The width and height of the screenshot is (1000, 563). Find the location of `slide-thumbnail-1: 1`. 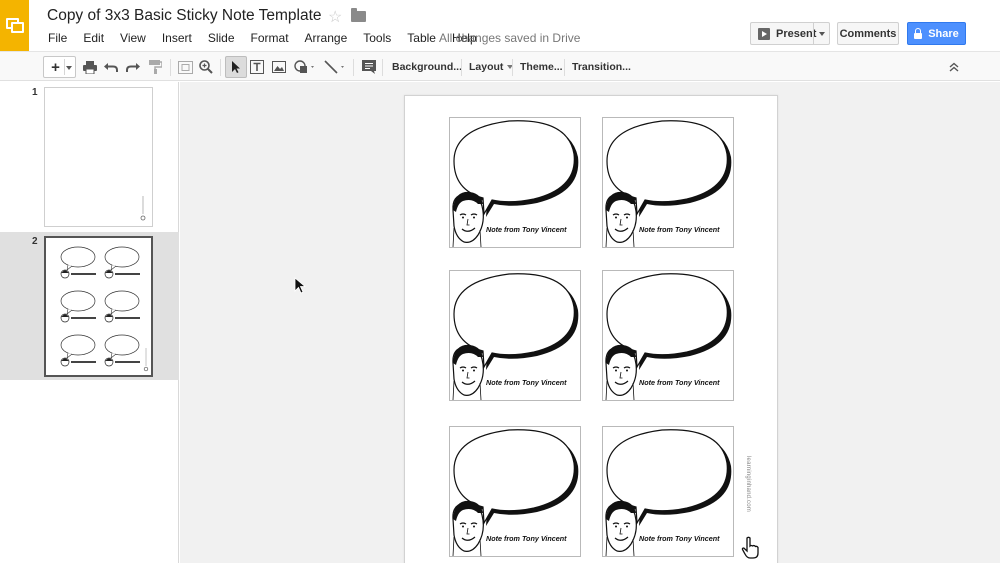

slide-thumbnail-1: 1 is located at coordinates (89, 154).